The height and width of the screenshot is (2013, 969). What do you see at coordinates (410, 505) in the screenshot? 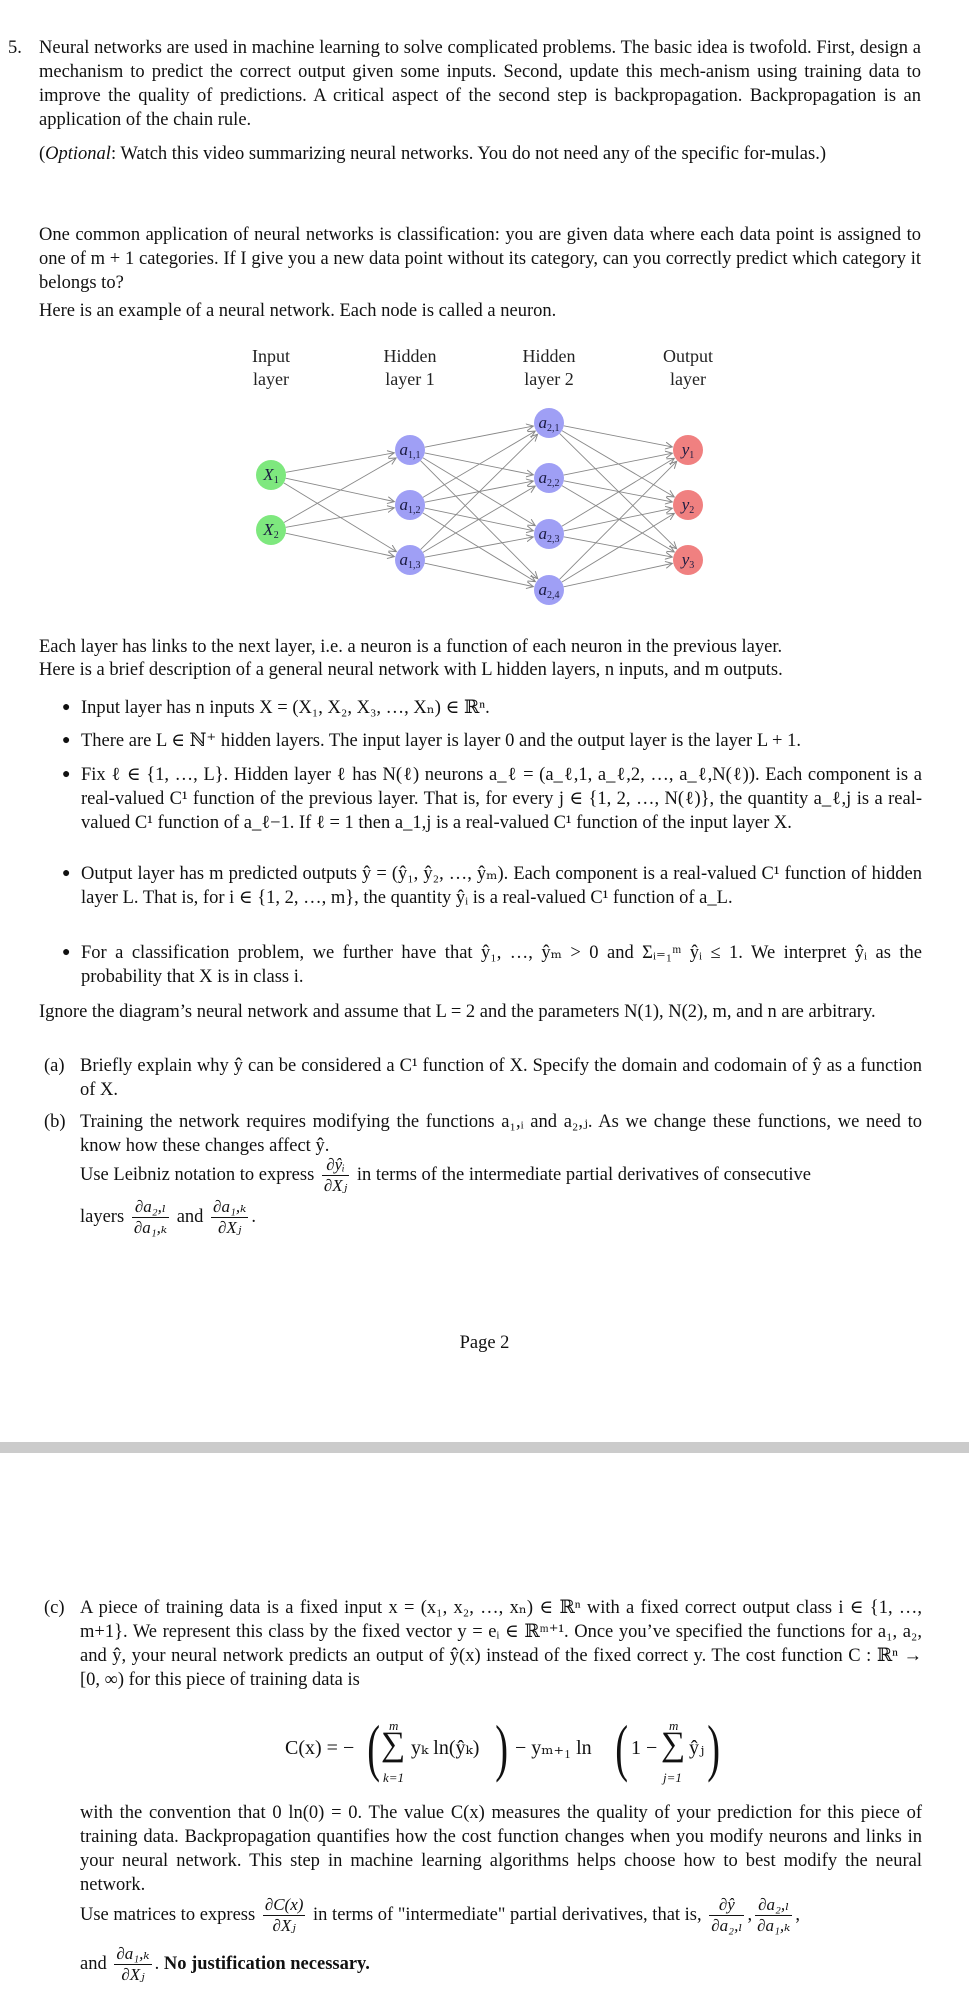
I see `neuron-node: a1,2` at bounding box center [410, 505].